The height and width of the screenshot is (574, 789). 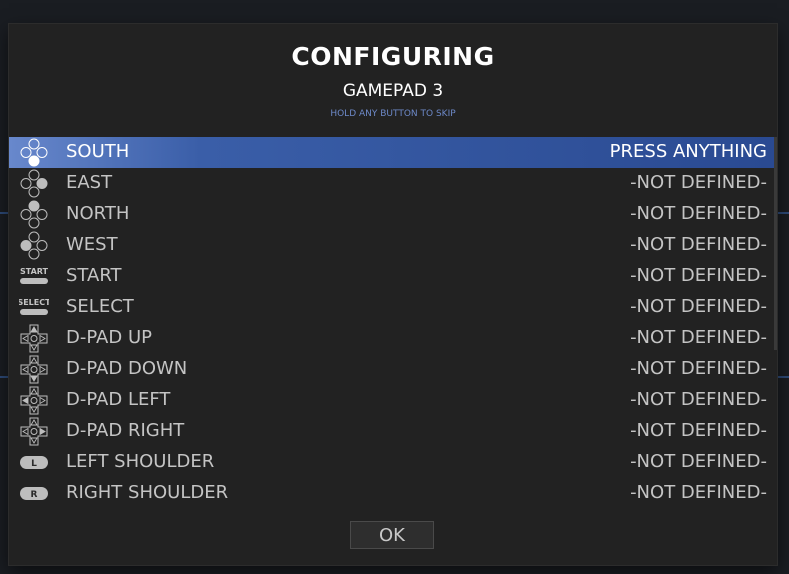 I want to click on svg-text: SELECT, so click(x=34, y=302).